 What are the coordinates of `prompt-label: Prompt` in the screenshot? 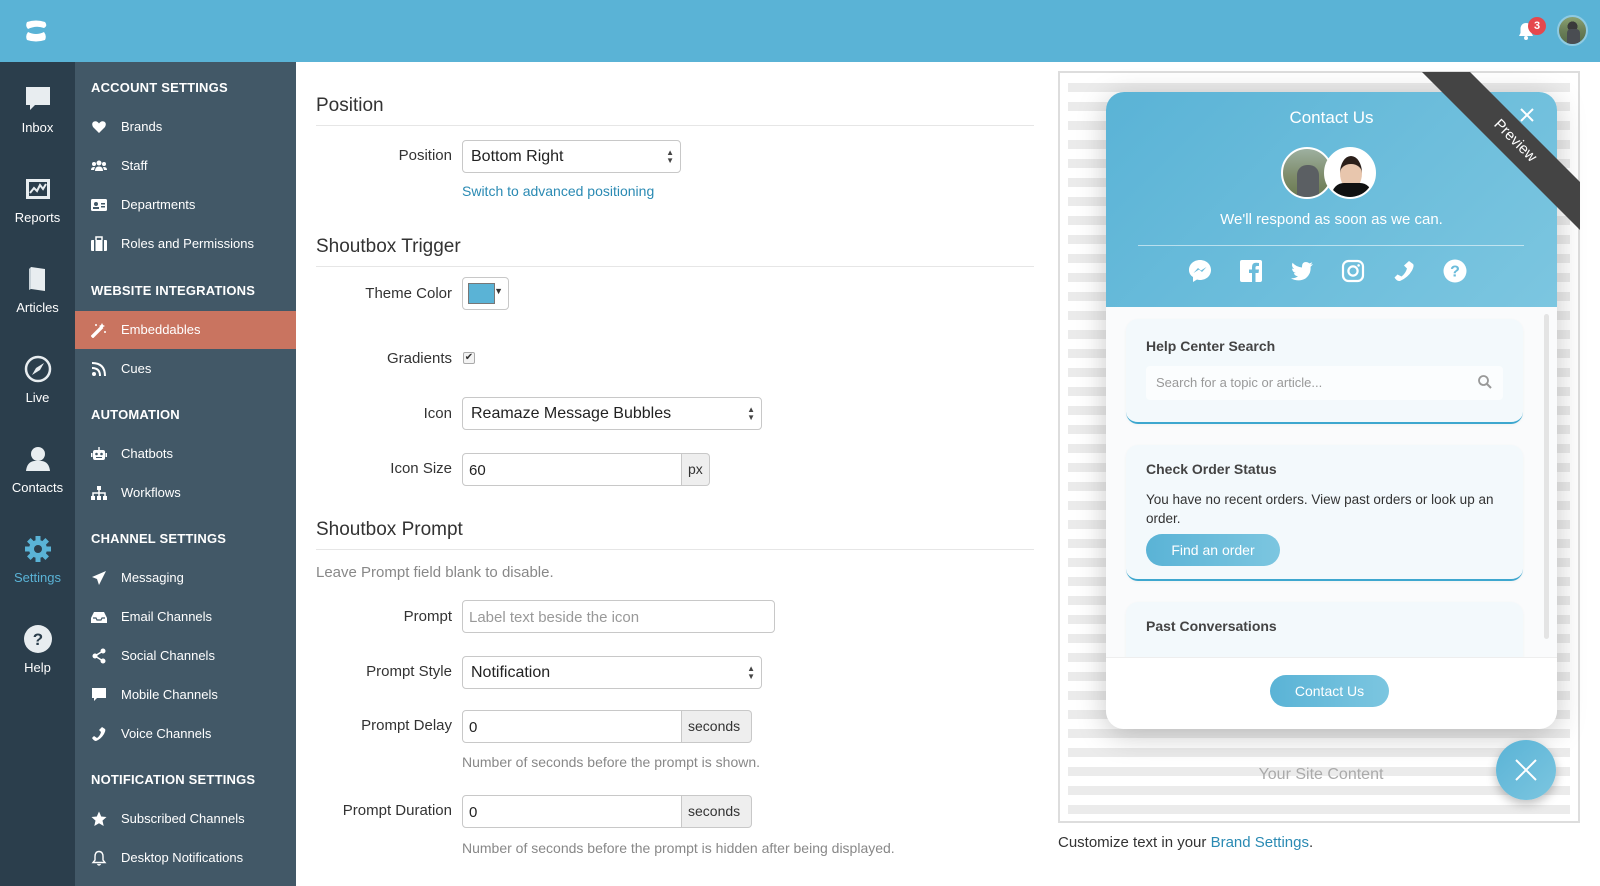 It's located at (427, 616).